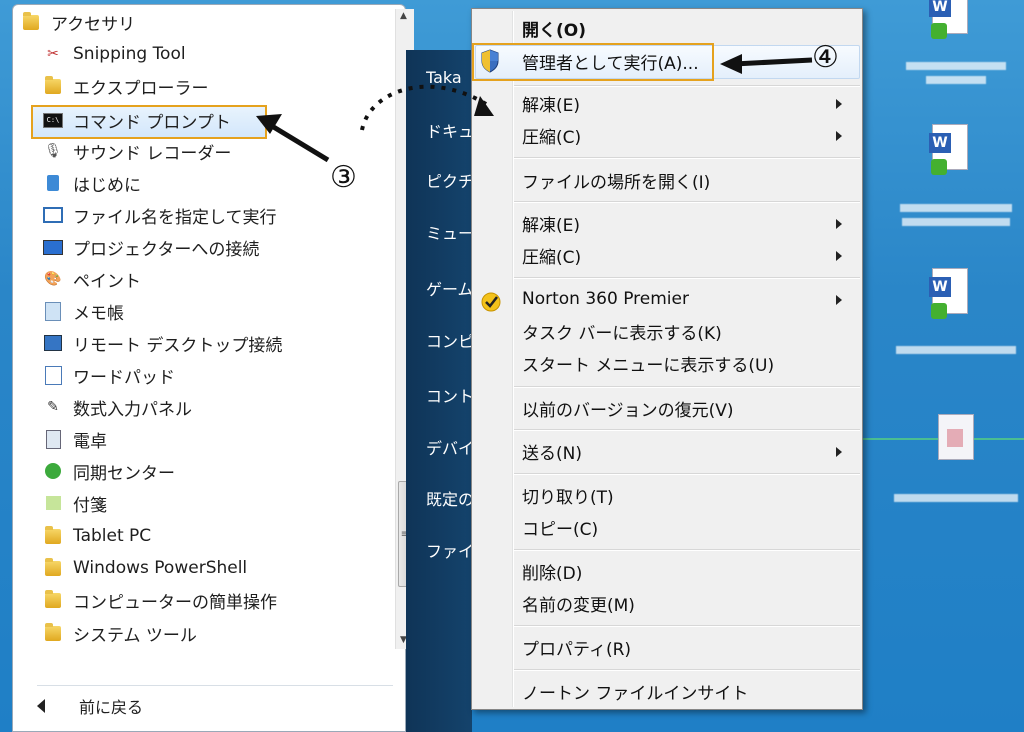 This screenshot has width=1024, height=732. I want to click on program-label: サウンド レコーダー, so click(152, 153).